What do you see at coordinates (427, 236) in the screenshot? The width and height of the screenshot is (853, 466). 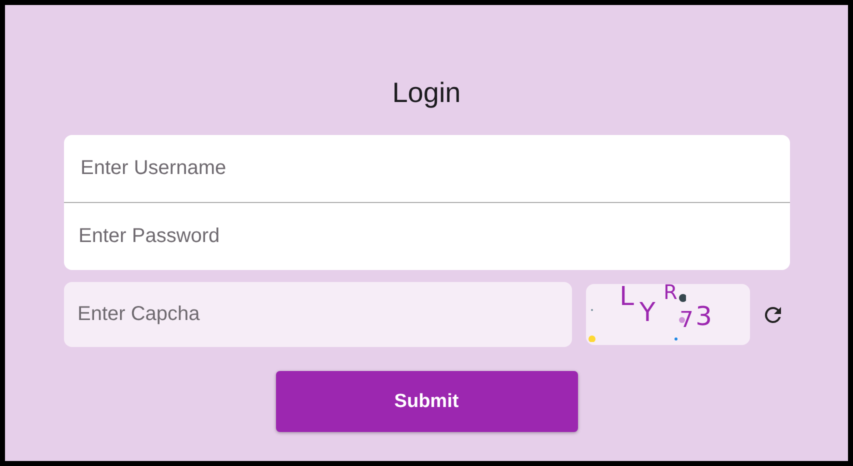 I see `input-field: Enter Password` at bounding box center [427, 236].